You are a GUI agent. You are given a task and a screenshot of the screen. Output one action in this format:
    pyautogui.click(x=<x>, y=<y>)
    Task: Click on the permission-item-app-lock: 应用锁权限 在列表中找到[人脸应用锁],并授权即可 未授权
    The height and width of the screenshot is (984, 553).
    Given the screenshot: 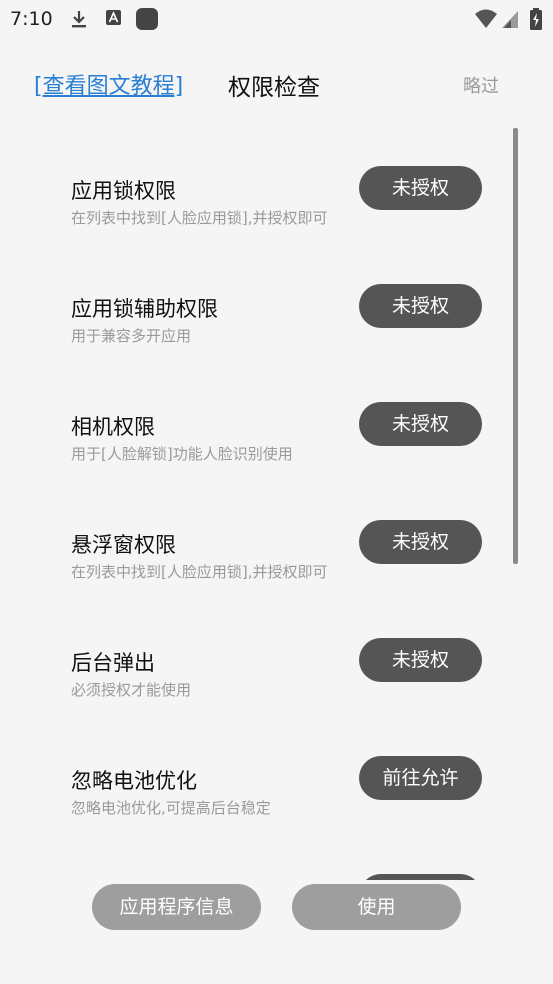 What is the action you would take?
    pyautogui.click(x=276, y=187)
    